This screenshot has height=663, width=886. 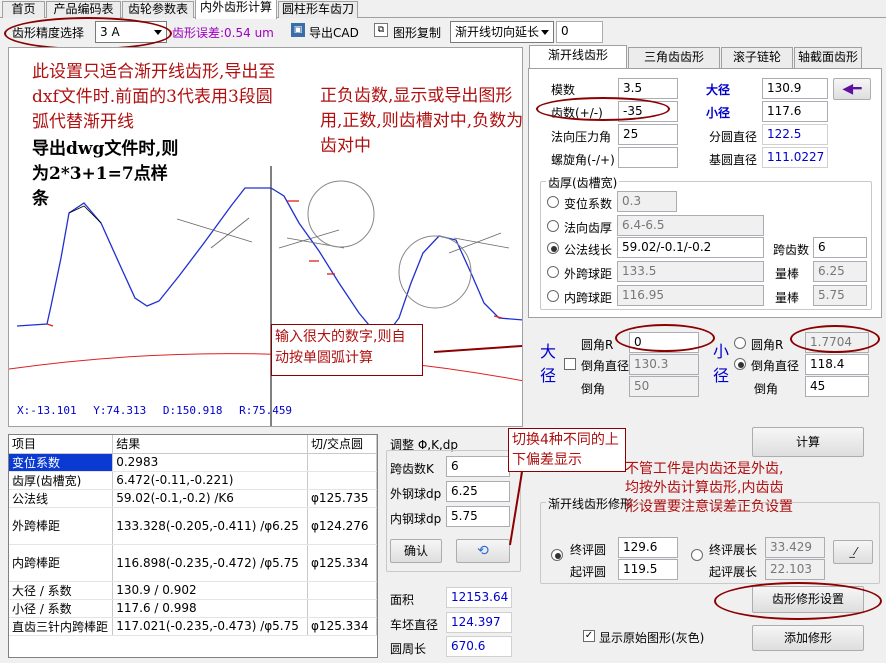 What do you see at coordinates (341, 214) in the screenshot?
I see `measuring-ball-circle` at bounding box center [341, 214].